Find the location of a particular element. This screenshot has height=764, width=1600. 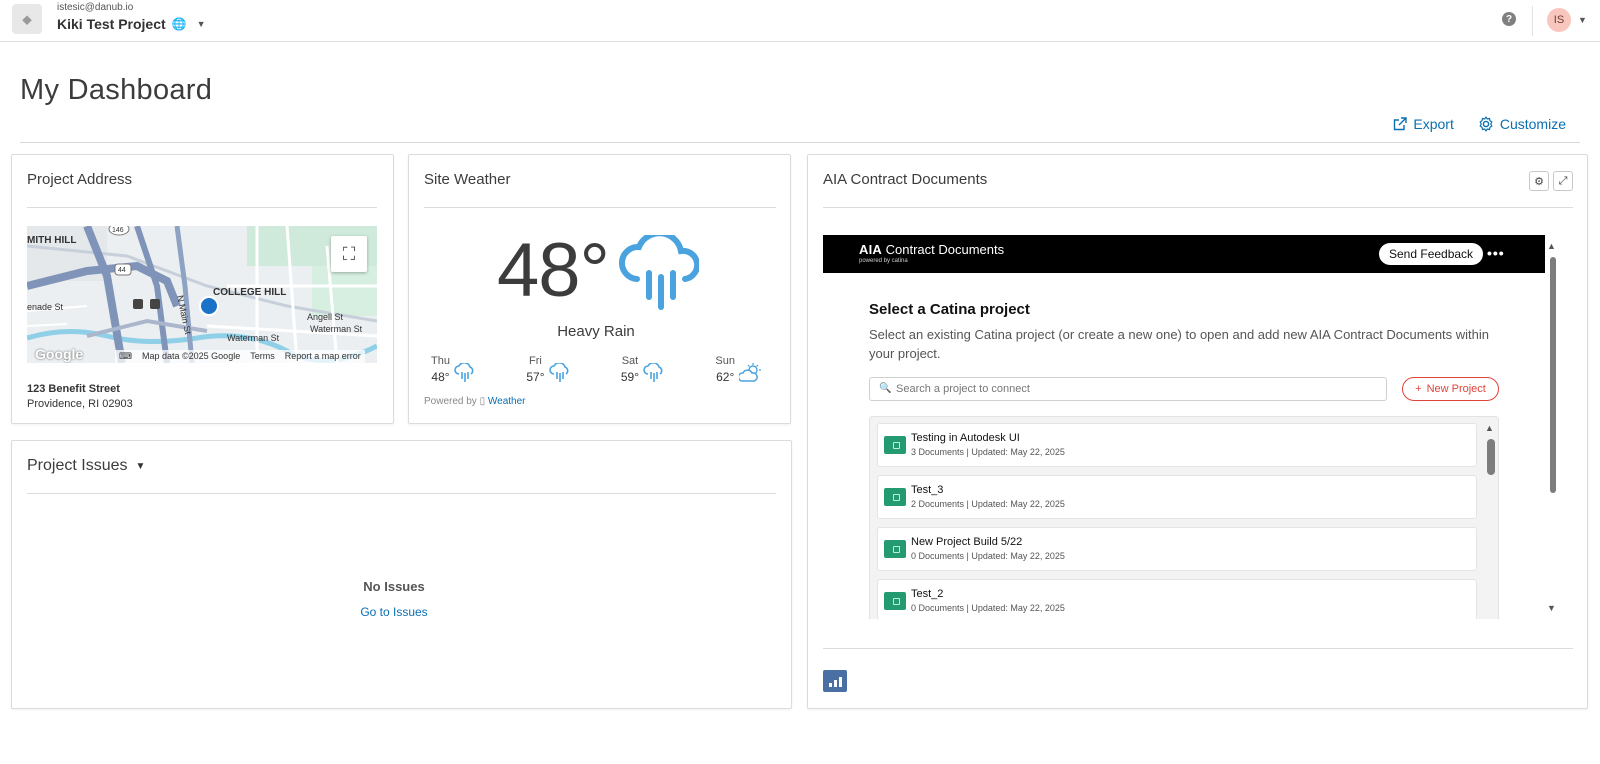

scroll-down-icon: ▼ is located at coordinates (1551, 608).